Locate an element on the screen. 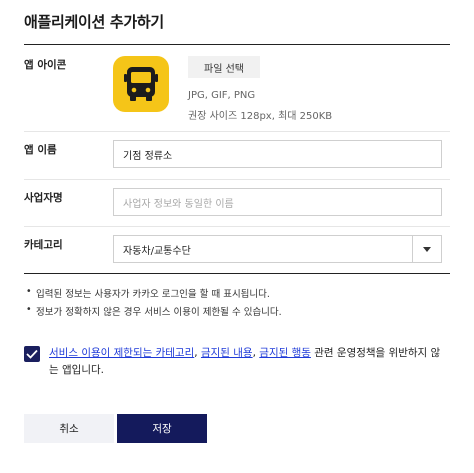  file-size-hint: 권장 사이즈 128px, 최대 250KB is located at coordinates (260, 116).